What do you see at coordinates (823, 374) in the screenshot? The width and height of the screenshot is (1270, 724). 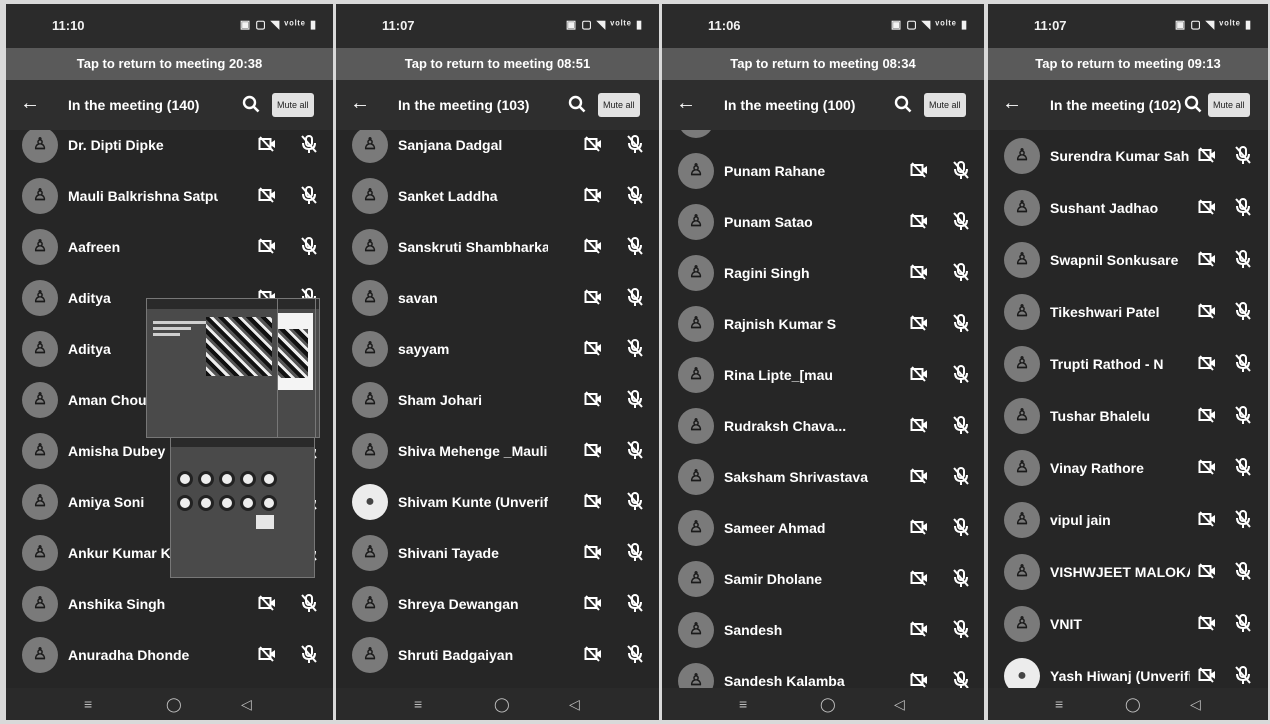 I see `participant-row: ♙ Rina Lipte_[mau` at bounding box center [823, 374].